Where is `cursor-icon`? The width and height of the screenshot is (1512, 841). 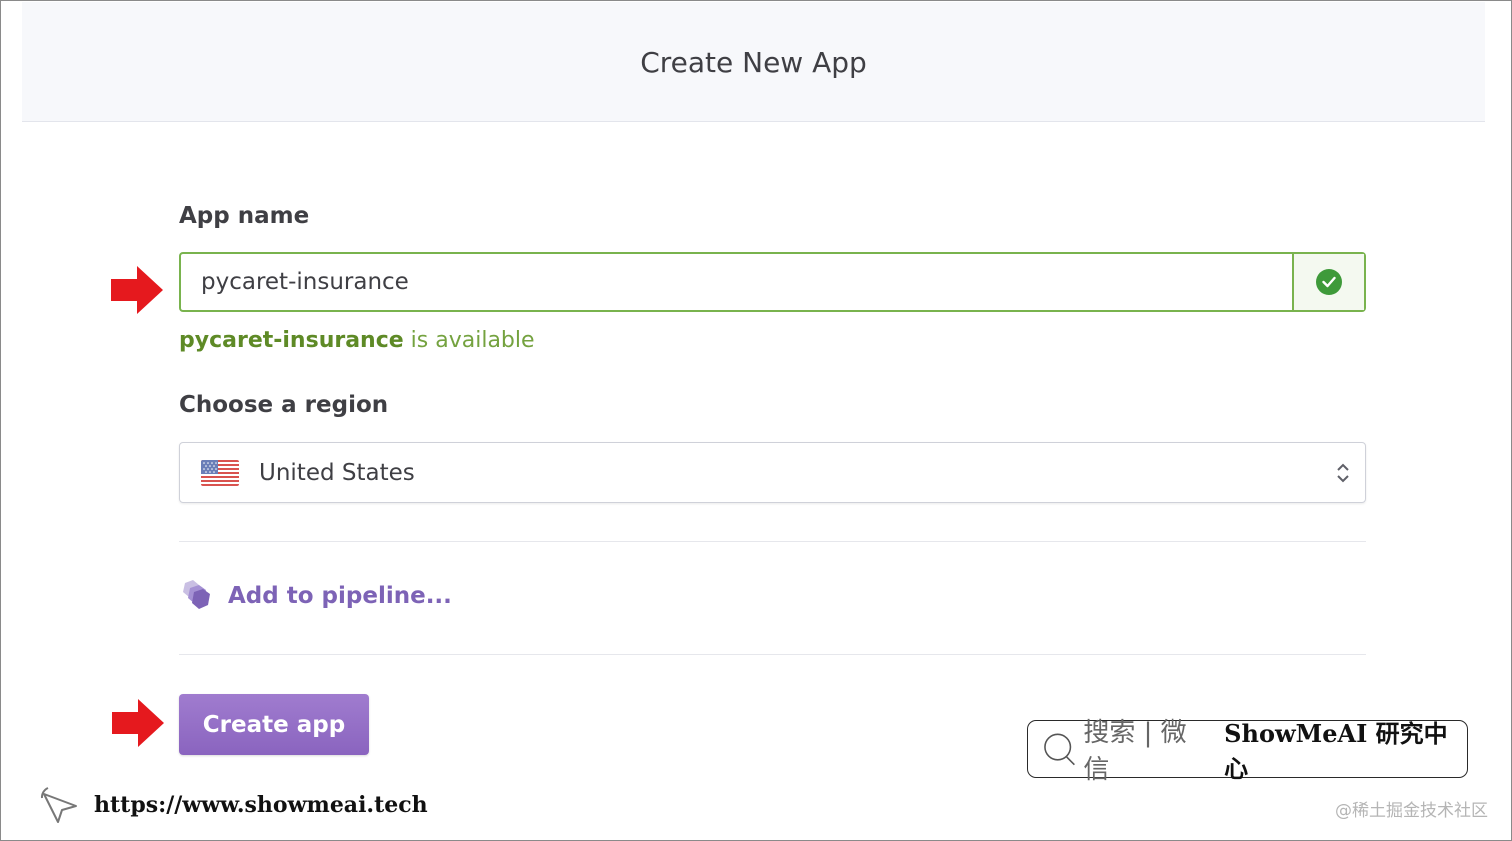 cursor-icon is located at coordinates (58, 805).